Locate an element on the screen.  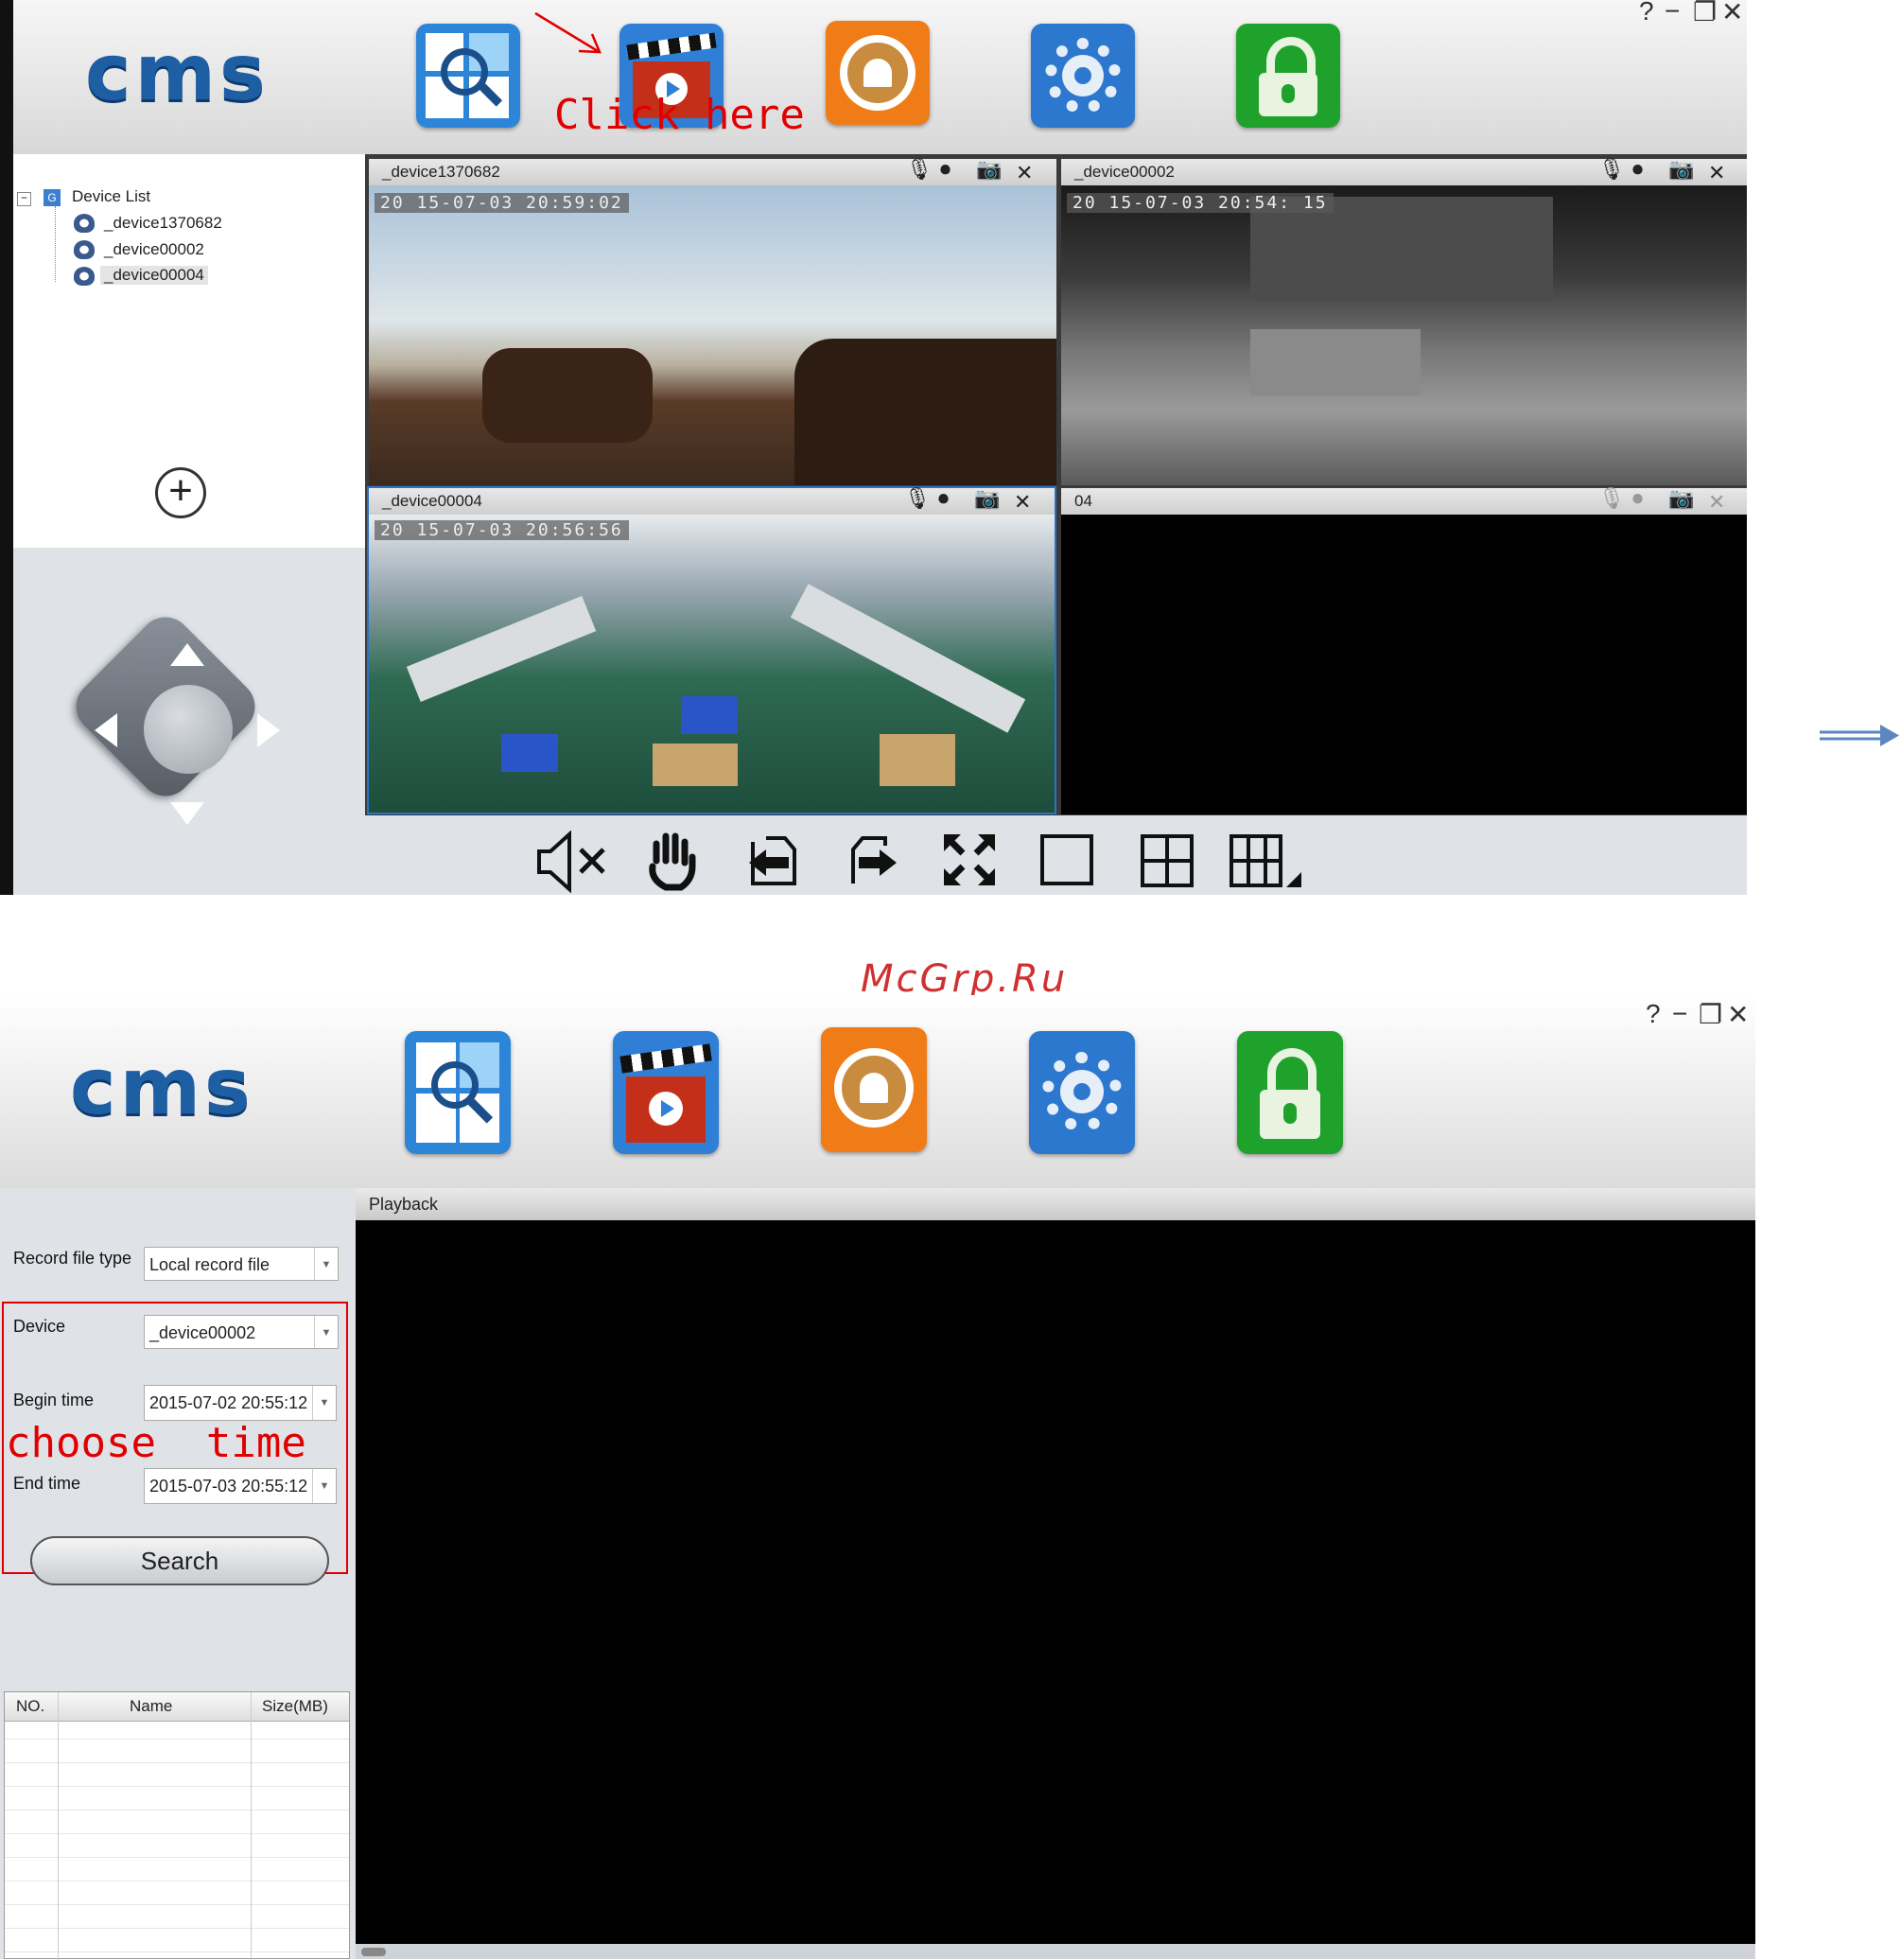
ptz-center-button is located at coordinates (188, 729).